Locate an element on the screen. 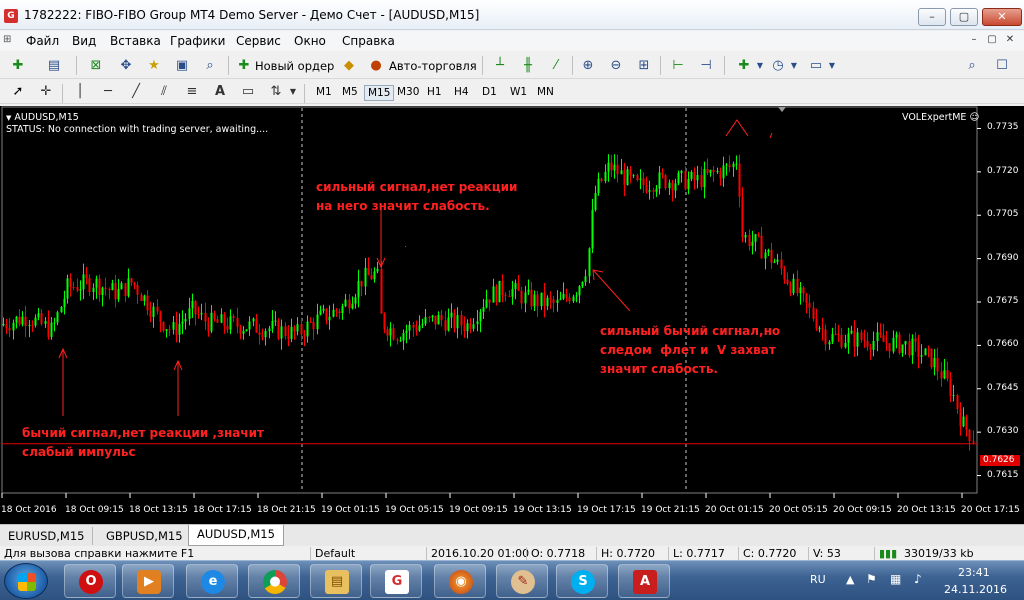 Image resolution: width=1024 pixels, height=600 pixels. menu-view: Вид is located at coordinates (84, 41).